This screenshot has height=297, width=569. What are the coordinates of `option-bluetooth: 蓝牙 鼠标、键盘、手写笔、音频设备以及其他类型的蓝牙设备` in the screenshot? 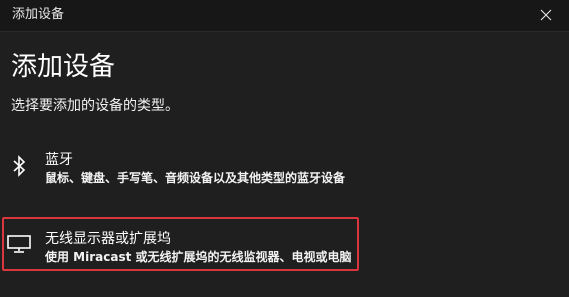 It's located at (284, 169).